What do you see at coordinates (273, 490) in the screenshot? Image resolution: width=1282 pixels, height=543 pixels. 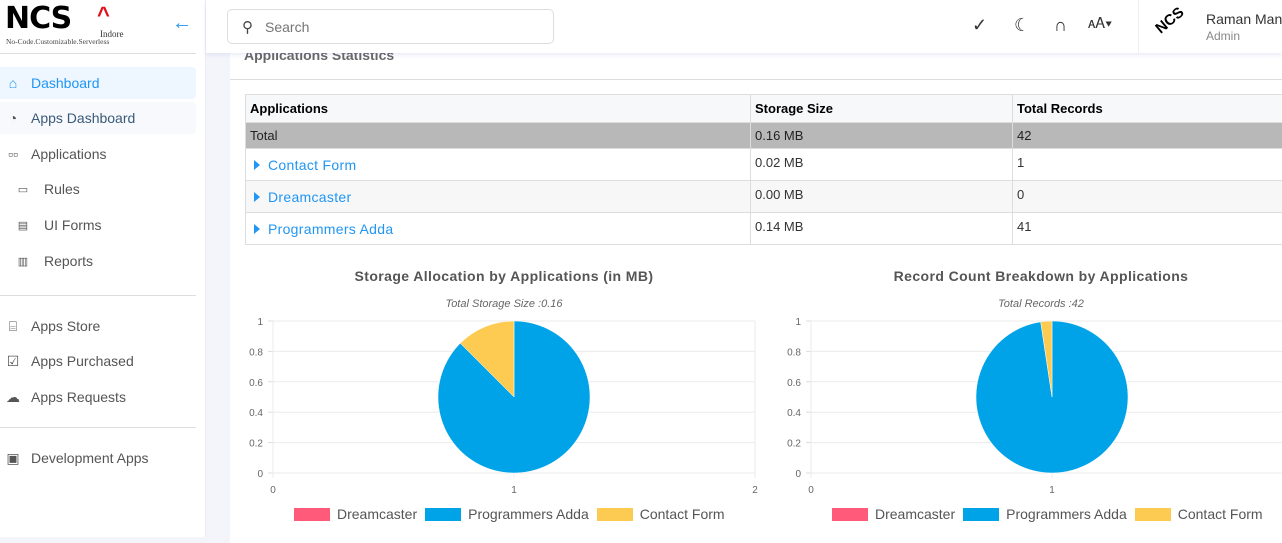 I see `x-tick-label: 0` at bounding box center [273, 490].